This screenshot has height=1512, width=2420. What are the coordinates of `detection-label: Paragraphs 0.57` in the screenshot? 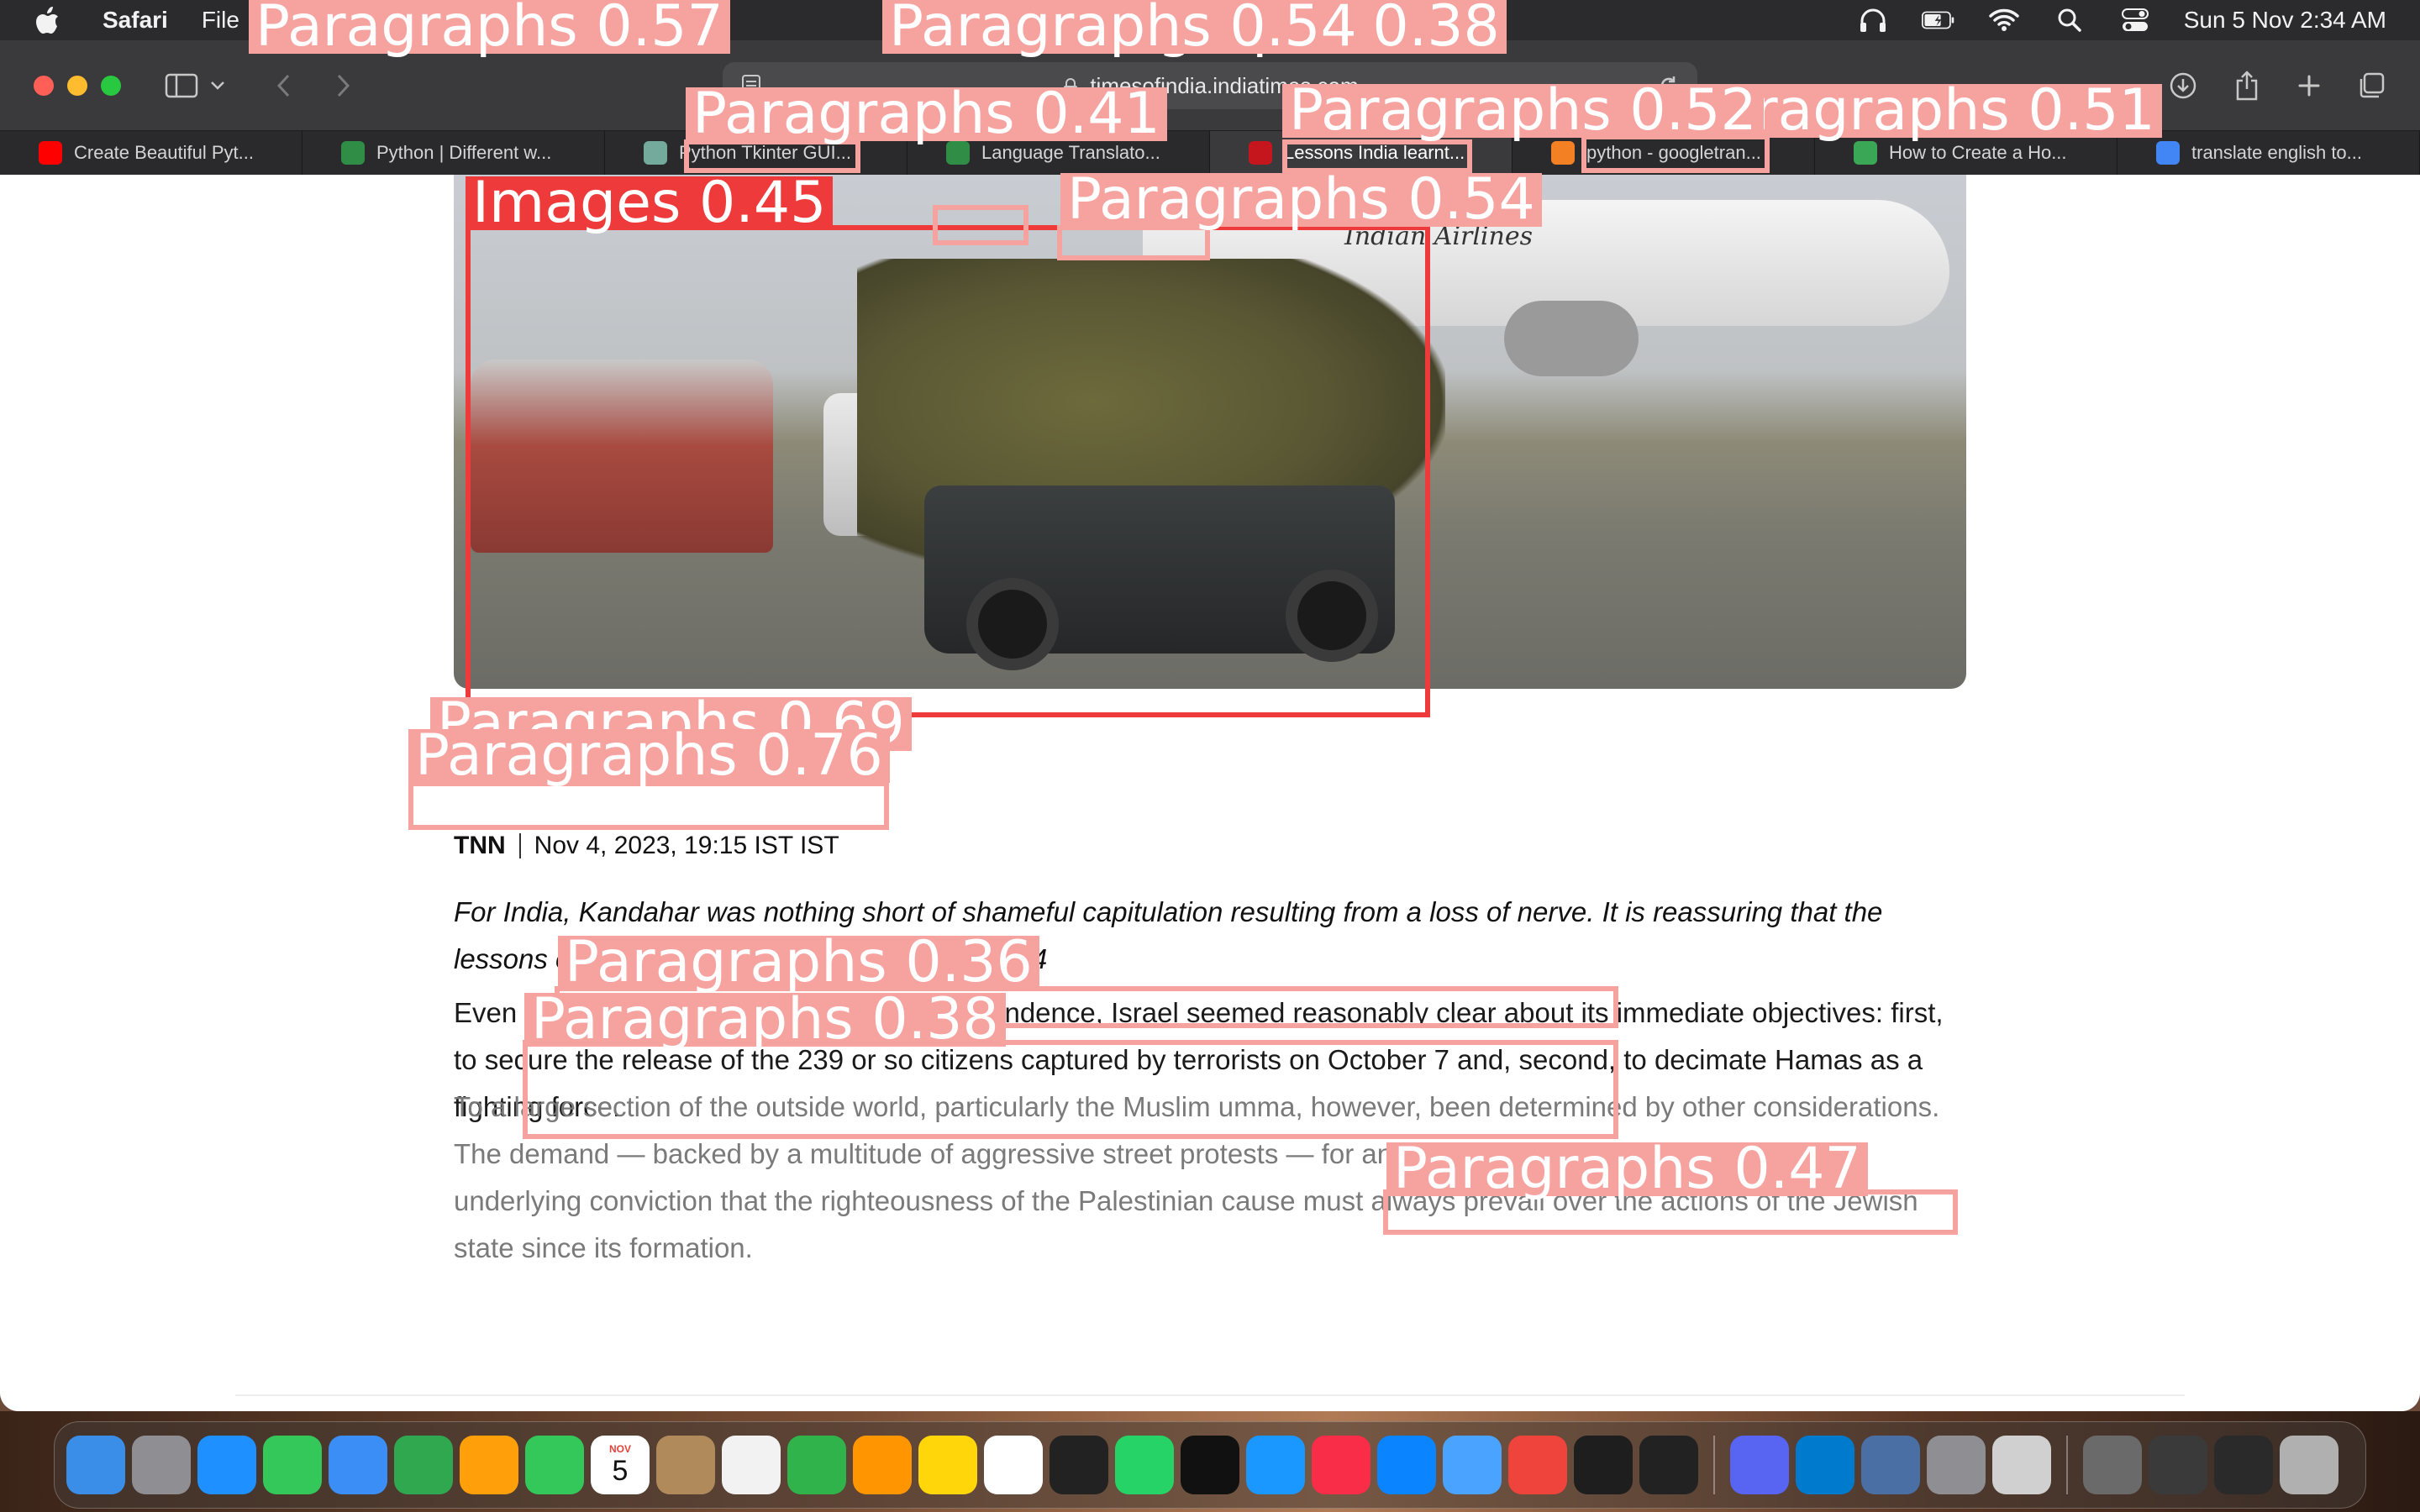 It's located at (490, 27).